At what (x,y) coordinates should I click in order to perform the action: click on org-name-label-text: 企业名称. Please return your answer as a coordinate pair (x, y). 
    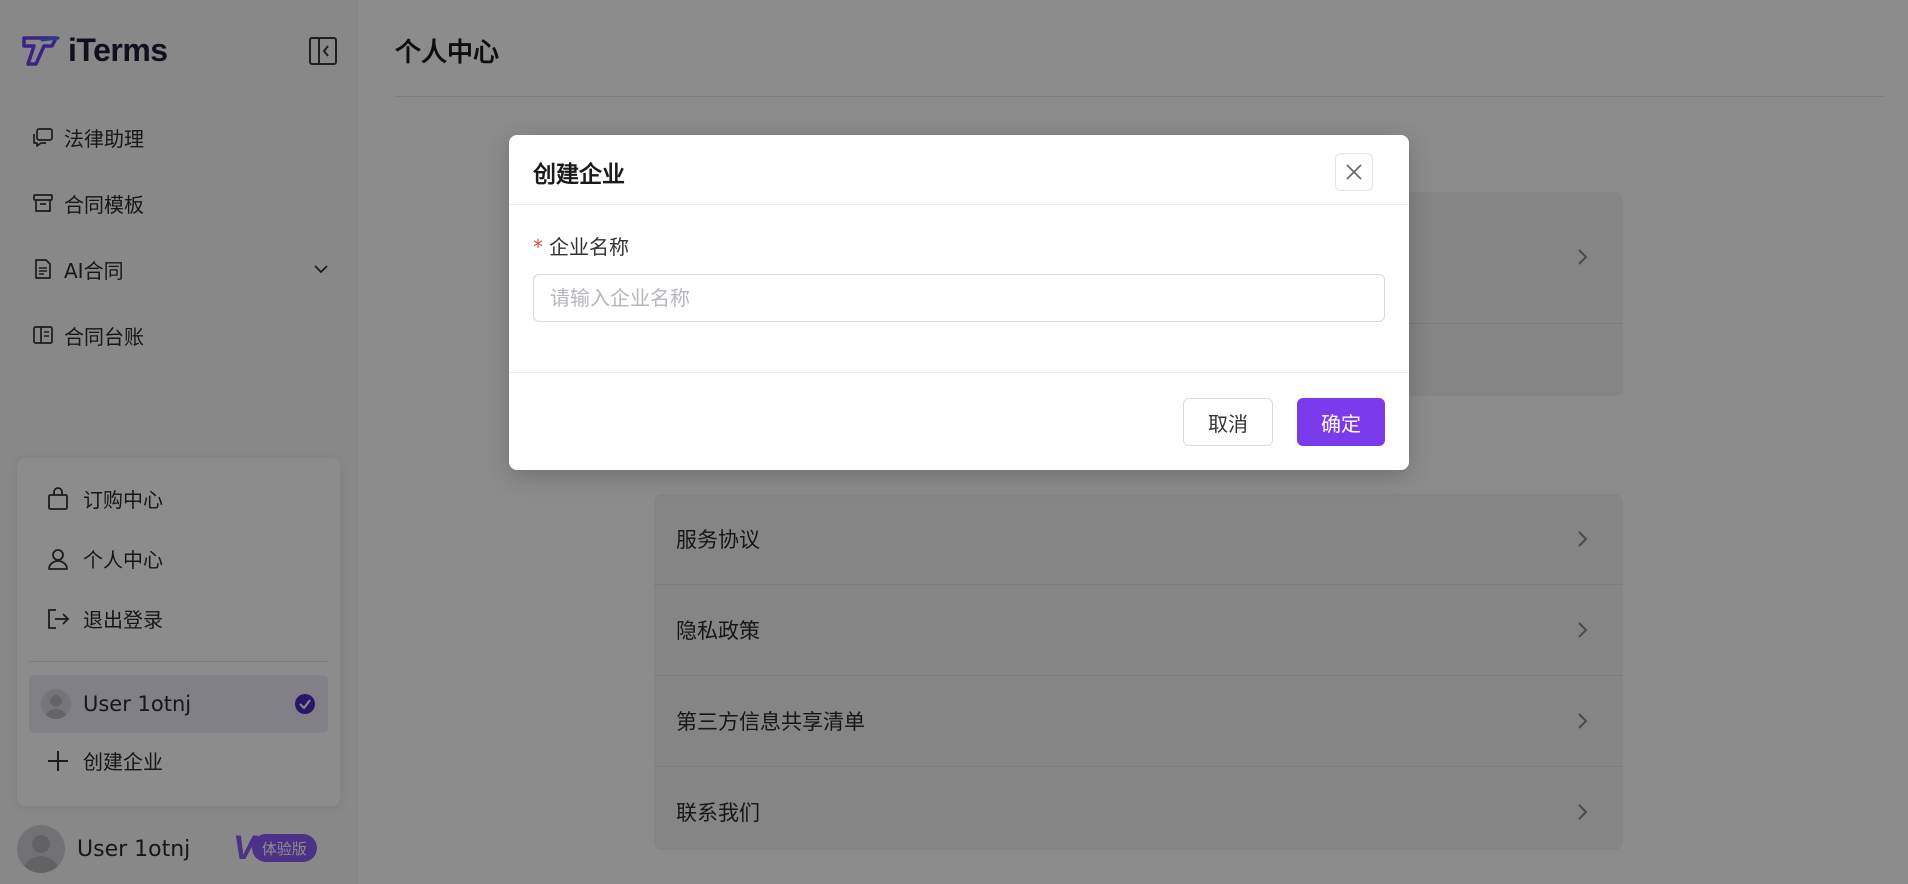
    Looking at the image, I should click on (589, 247).